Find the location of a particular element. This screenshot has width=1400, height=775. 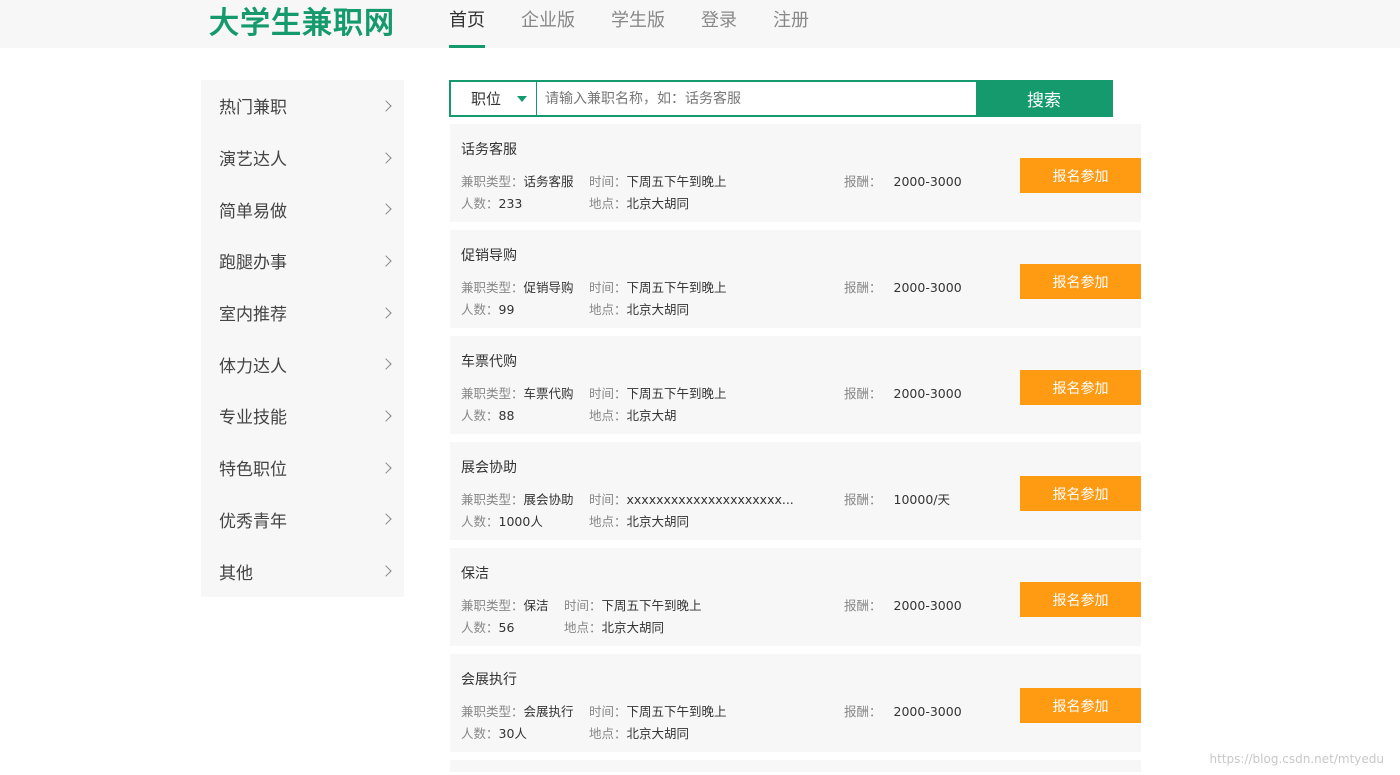

job-count: 人数：56 is located at coordinates (488, 627).